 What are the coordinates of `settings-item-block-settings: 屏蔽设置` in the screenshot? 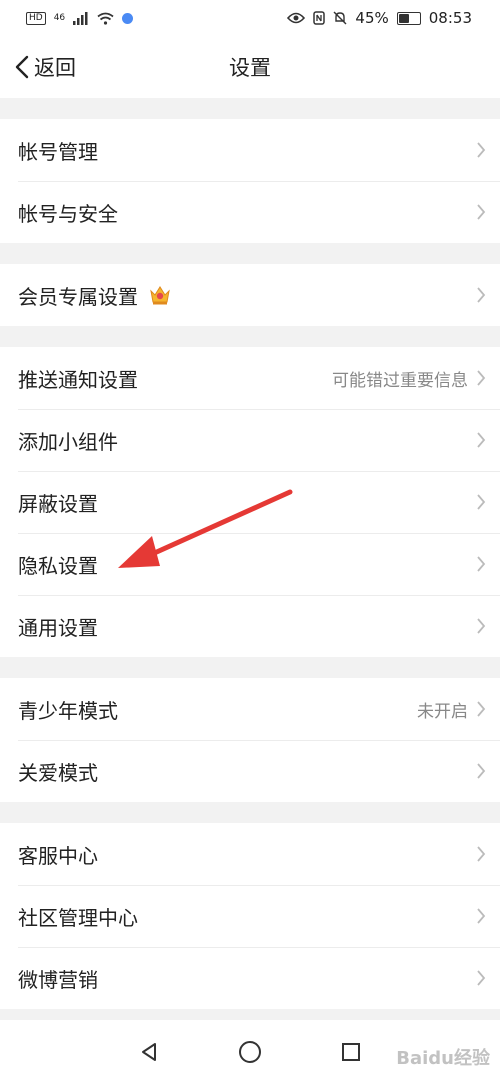 It's located at (250, 502).